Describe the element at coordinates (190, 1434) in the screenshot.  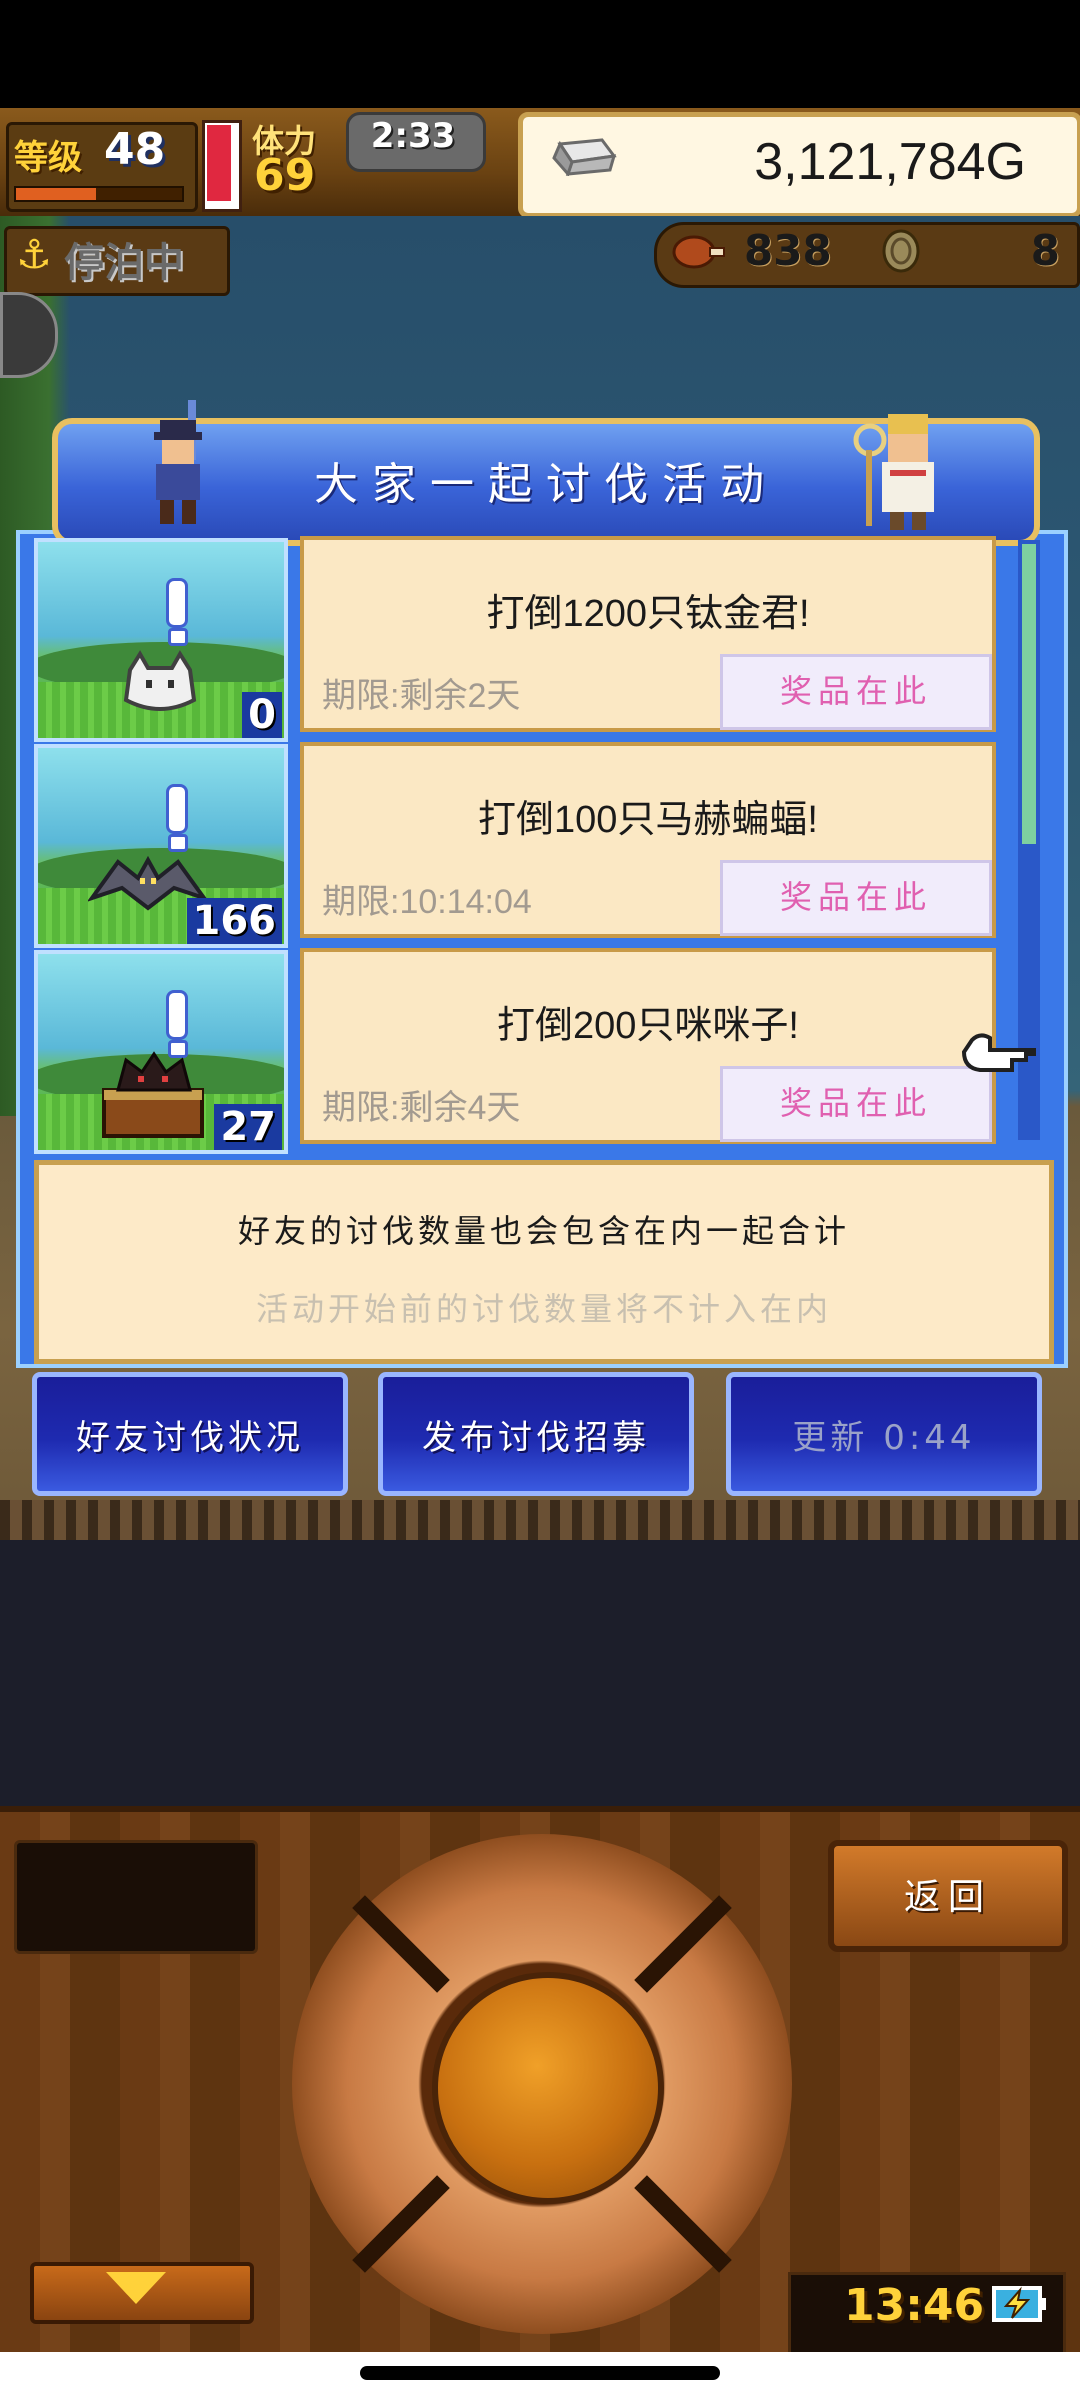
I see `friend-status-label: 好友讨伐状况` at that location.